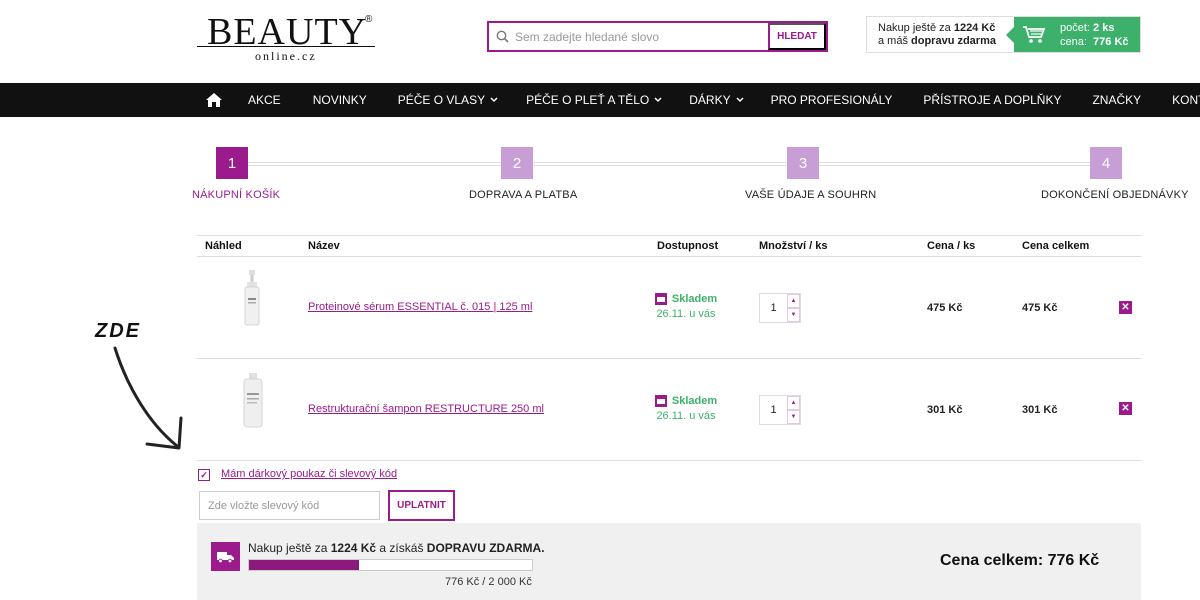 The width and height of the screenshot is (1200, 600). Describe the element at coordinates (1106, 163) in the screenshot. I see `step-4-box: 4` at that location.